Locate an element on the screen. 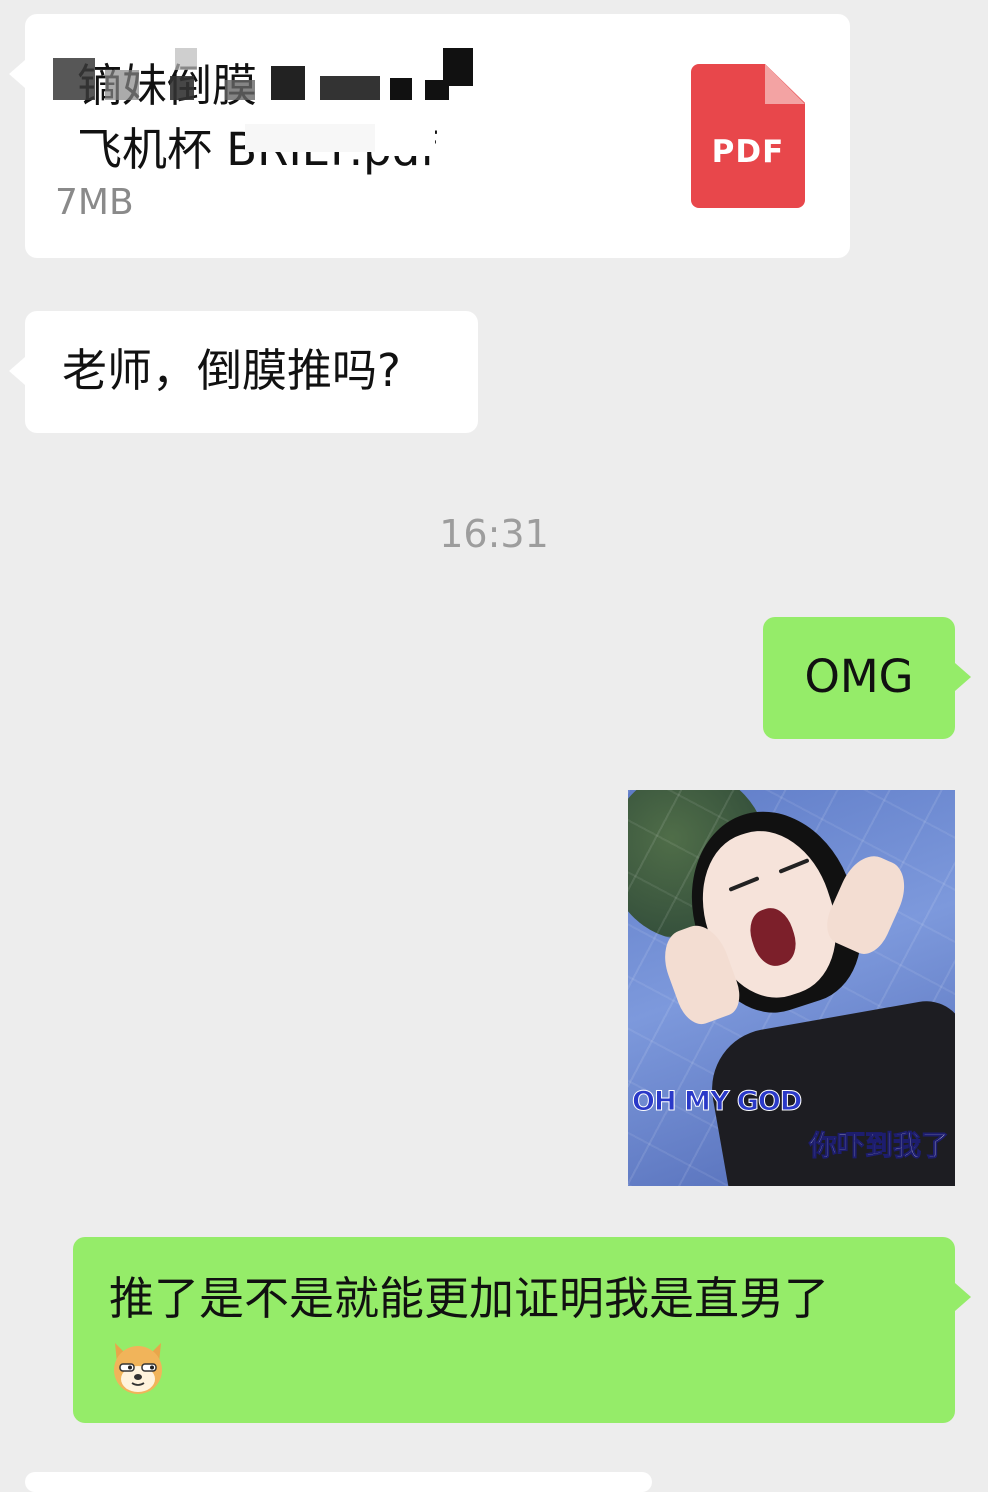 This screenshot has height=1492, width=988. meme-caption-english: OH MY GOD is located at coordinates (716, 1102).